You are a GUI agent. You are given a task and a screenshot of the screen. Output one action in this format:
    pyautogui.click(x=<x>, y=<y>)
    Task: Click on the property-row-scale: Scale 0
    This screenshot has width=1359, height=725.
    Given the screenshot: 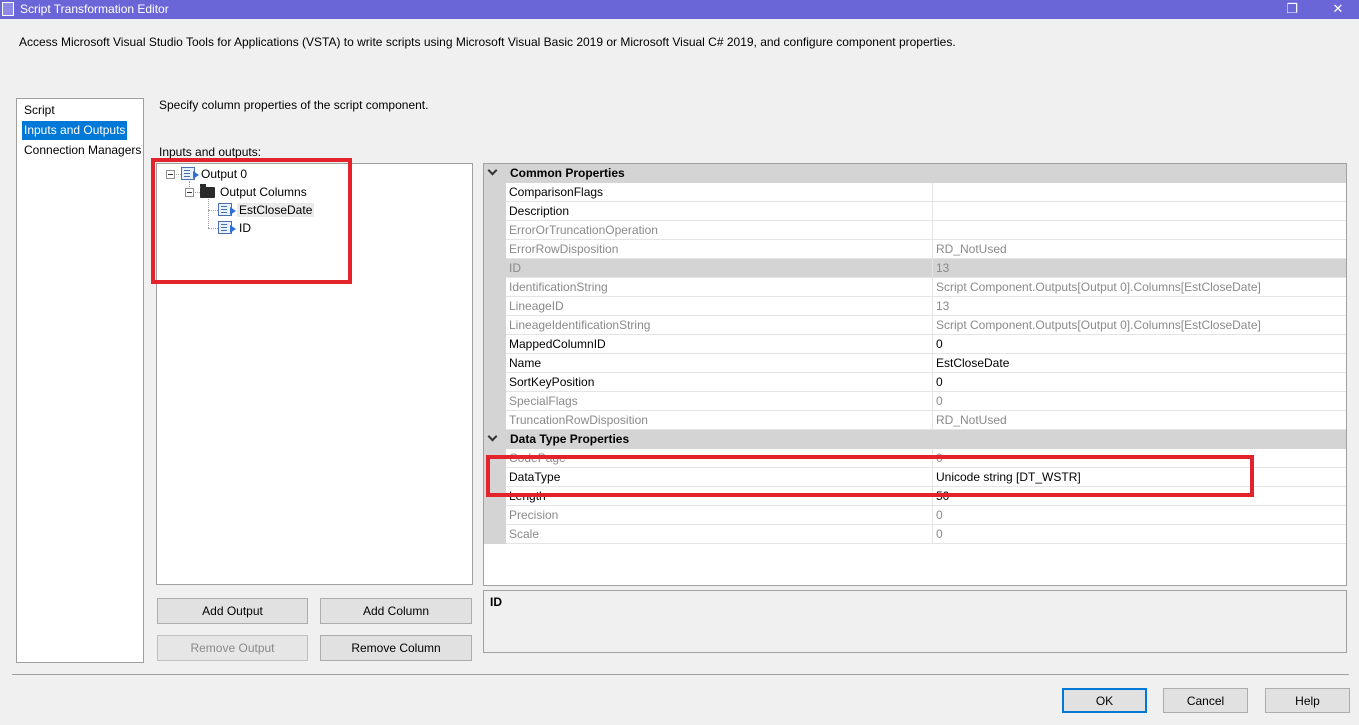 What is the action you would take?
    pyautogui.click(x=915, y=534)
    